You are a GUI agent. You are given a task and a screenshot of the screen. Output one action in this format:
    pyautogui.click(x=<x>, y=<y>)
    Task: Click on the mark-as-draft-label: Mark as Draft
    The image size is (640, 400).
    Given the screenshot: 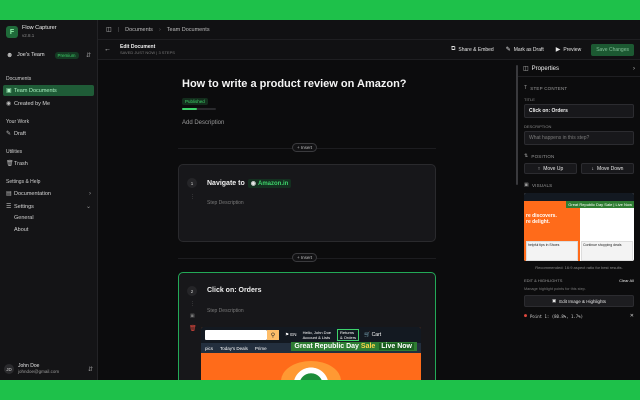 What is the action you would take?
    pyautogui.click(x=528, y=49)
    